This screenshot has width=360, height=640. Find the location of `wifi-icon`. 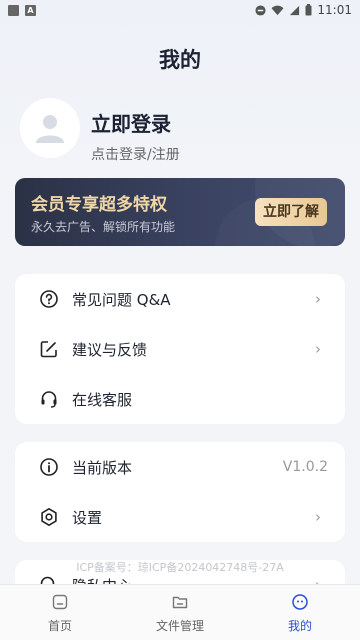

wifi-icon is located at coordinates (277, 10).